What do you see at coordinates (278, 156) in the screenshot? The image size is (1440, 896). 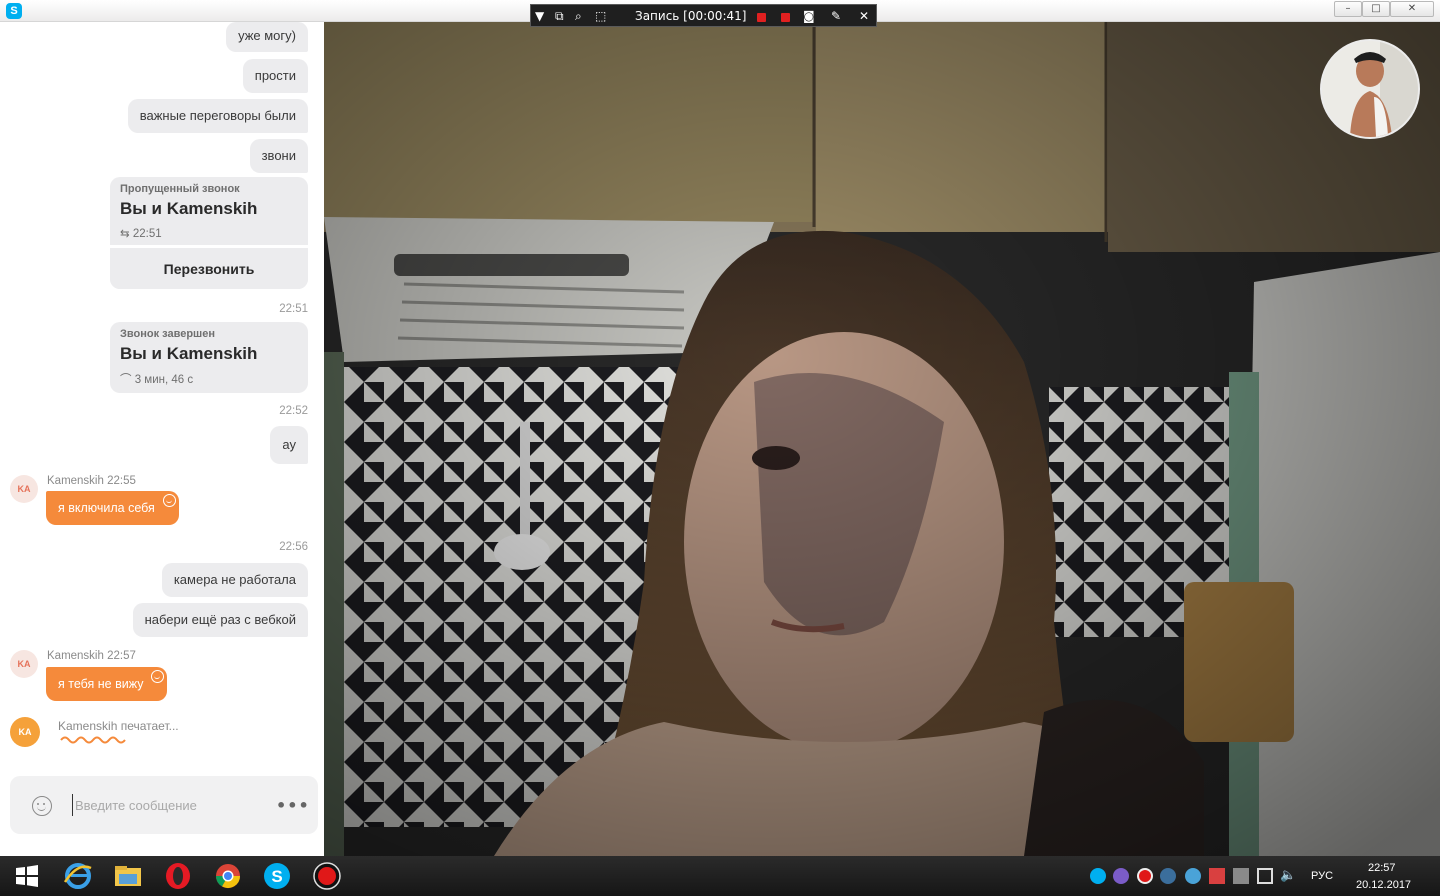 I see `message-outgoing: звони` at bounding box center [278, 156].